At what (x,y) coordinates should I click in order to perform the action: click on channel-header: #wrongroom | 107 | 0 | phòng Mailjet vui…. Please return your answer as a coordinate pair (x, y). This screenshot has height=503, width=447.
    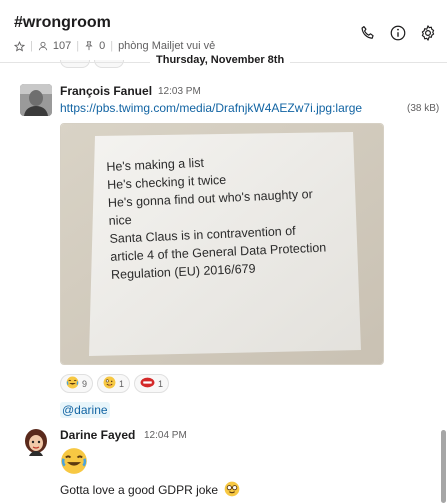
    Looking at the image, I should click on (223, 30).